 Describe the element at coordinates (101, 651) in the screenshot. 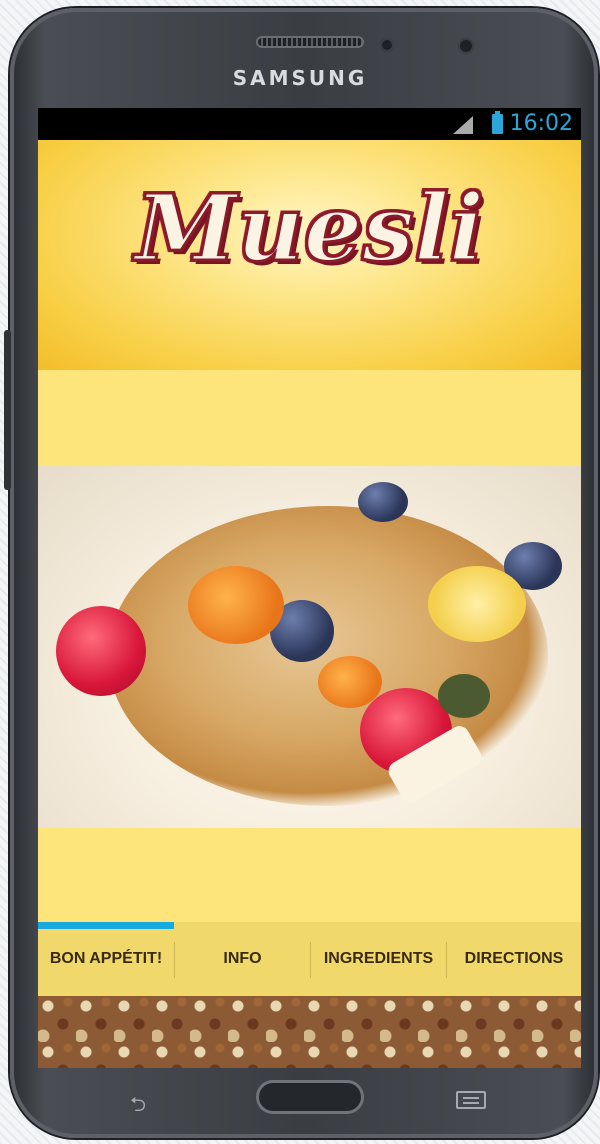

I see `raspberry` at that location.